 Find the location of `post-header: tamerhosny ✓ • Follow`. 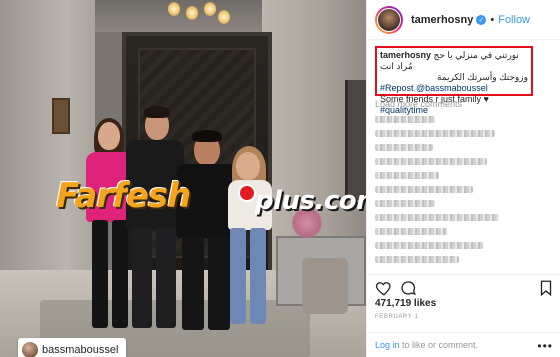

post-header: tamerhosny ✓ • Follow is located at coordinates (463, 20).